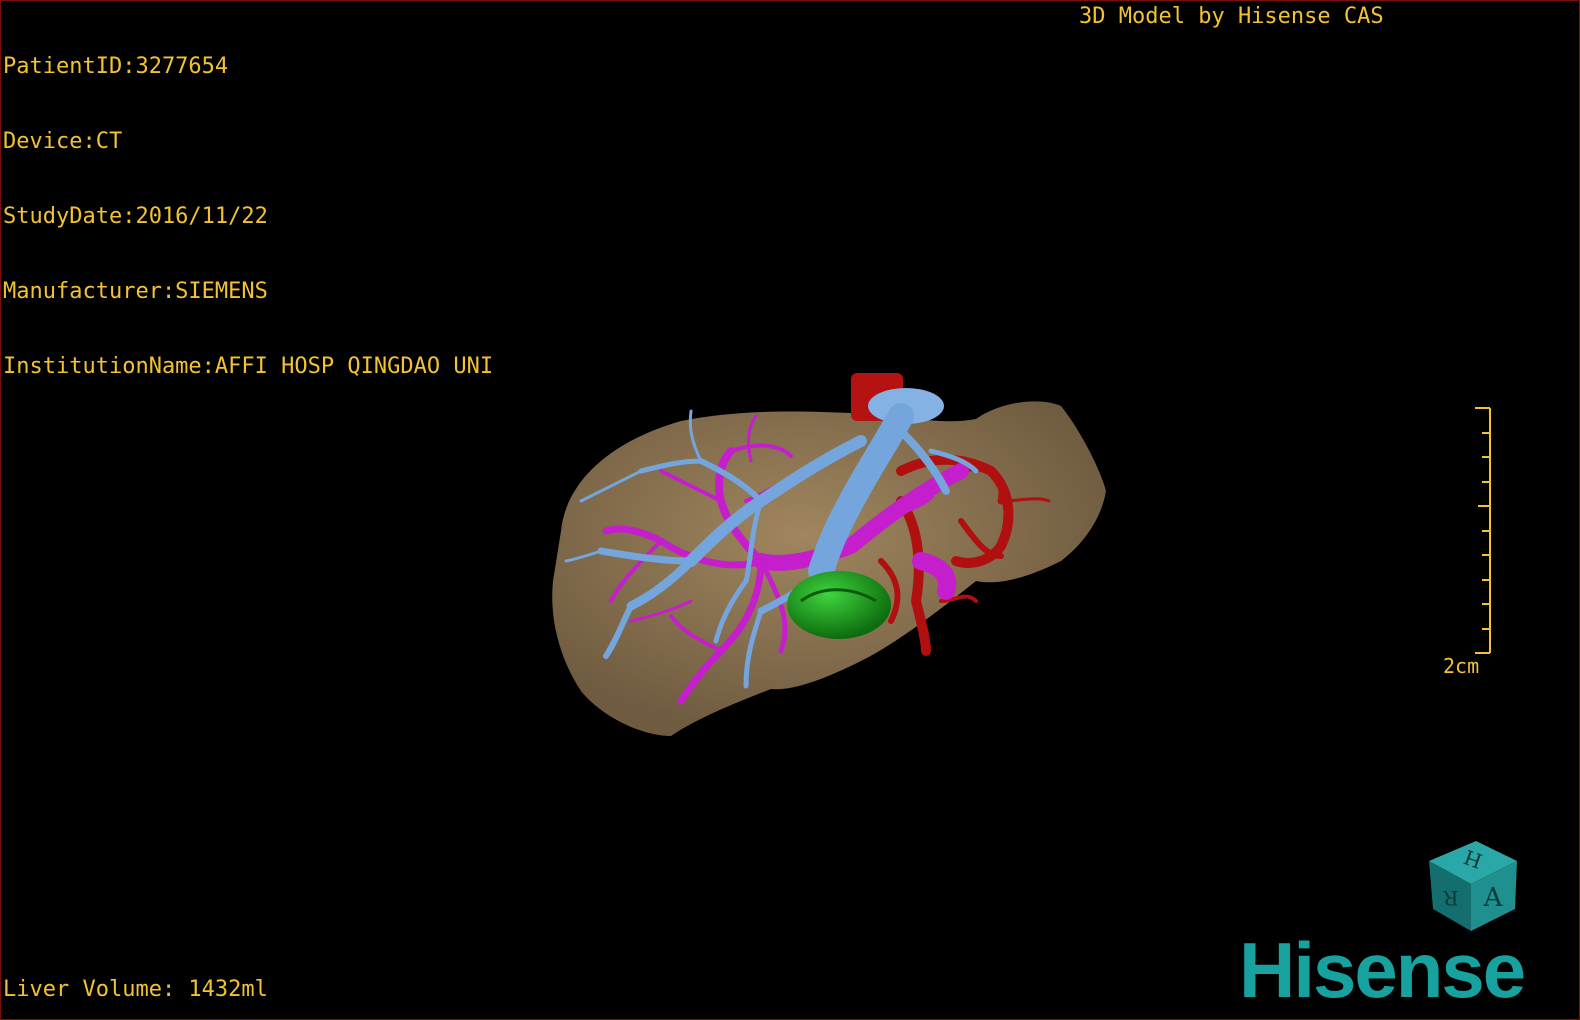 This screenshot has height=1020, width=1580. I want to click on cube-face-r: R, so click(1451, 898).